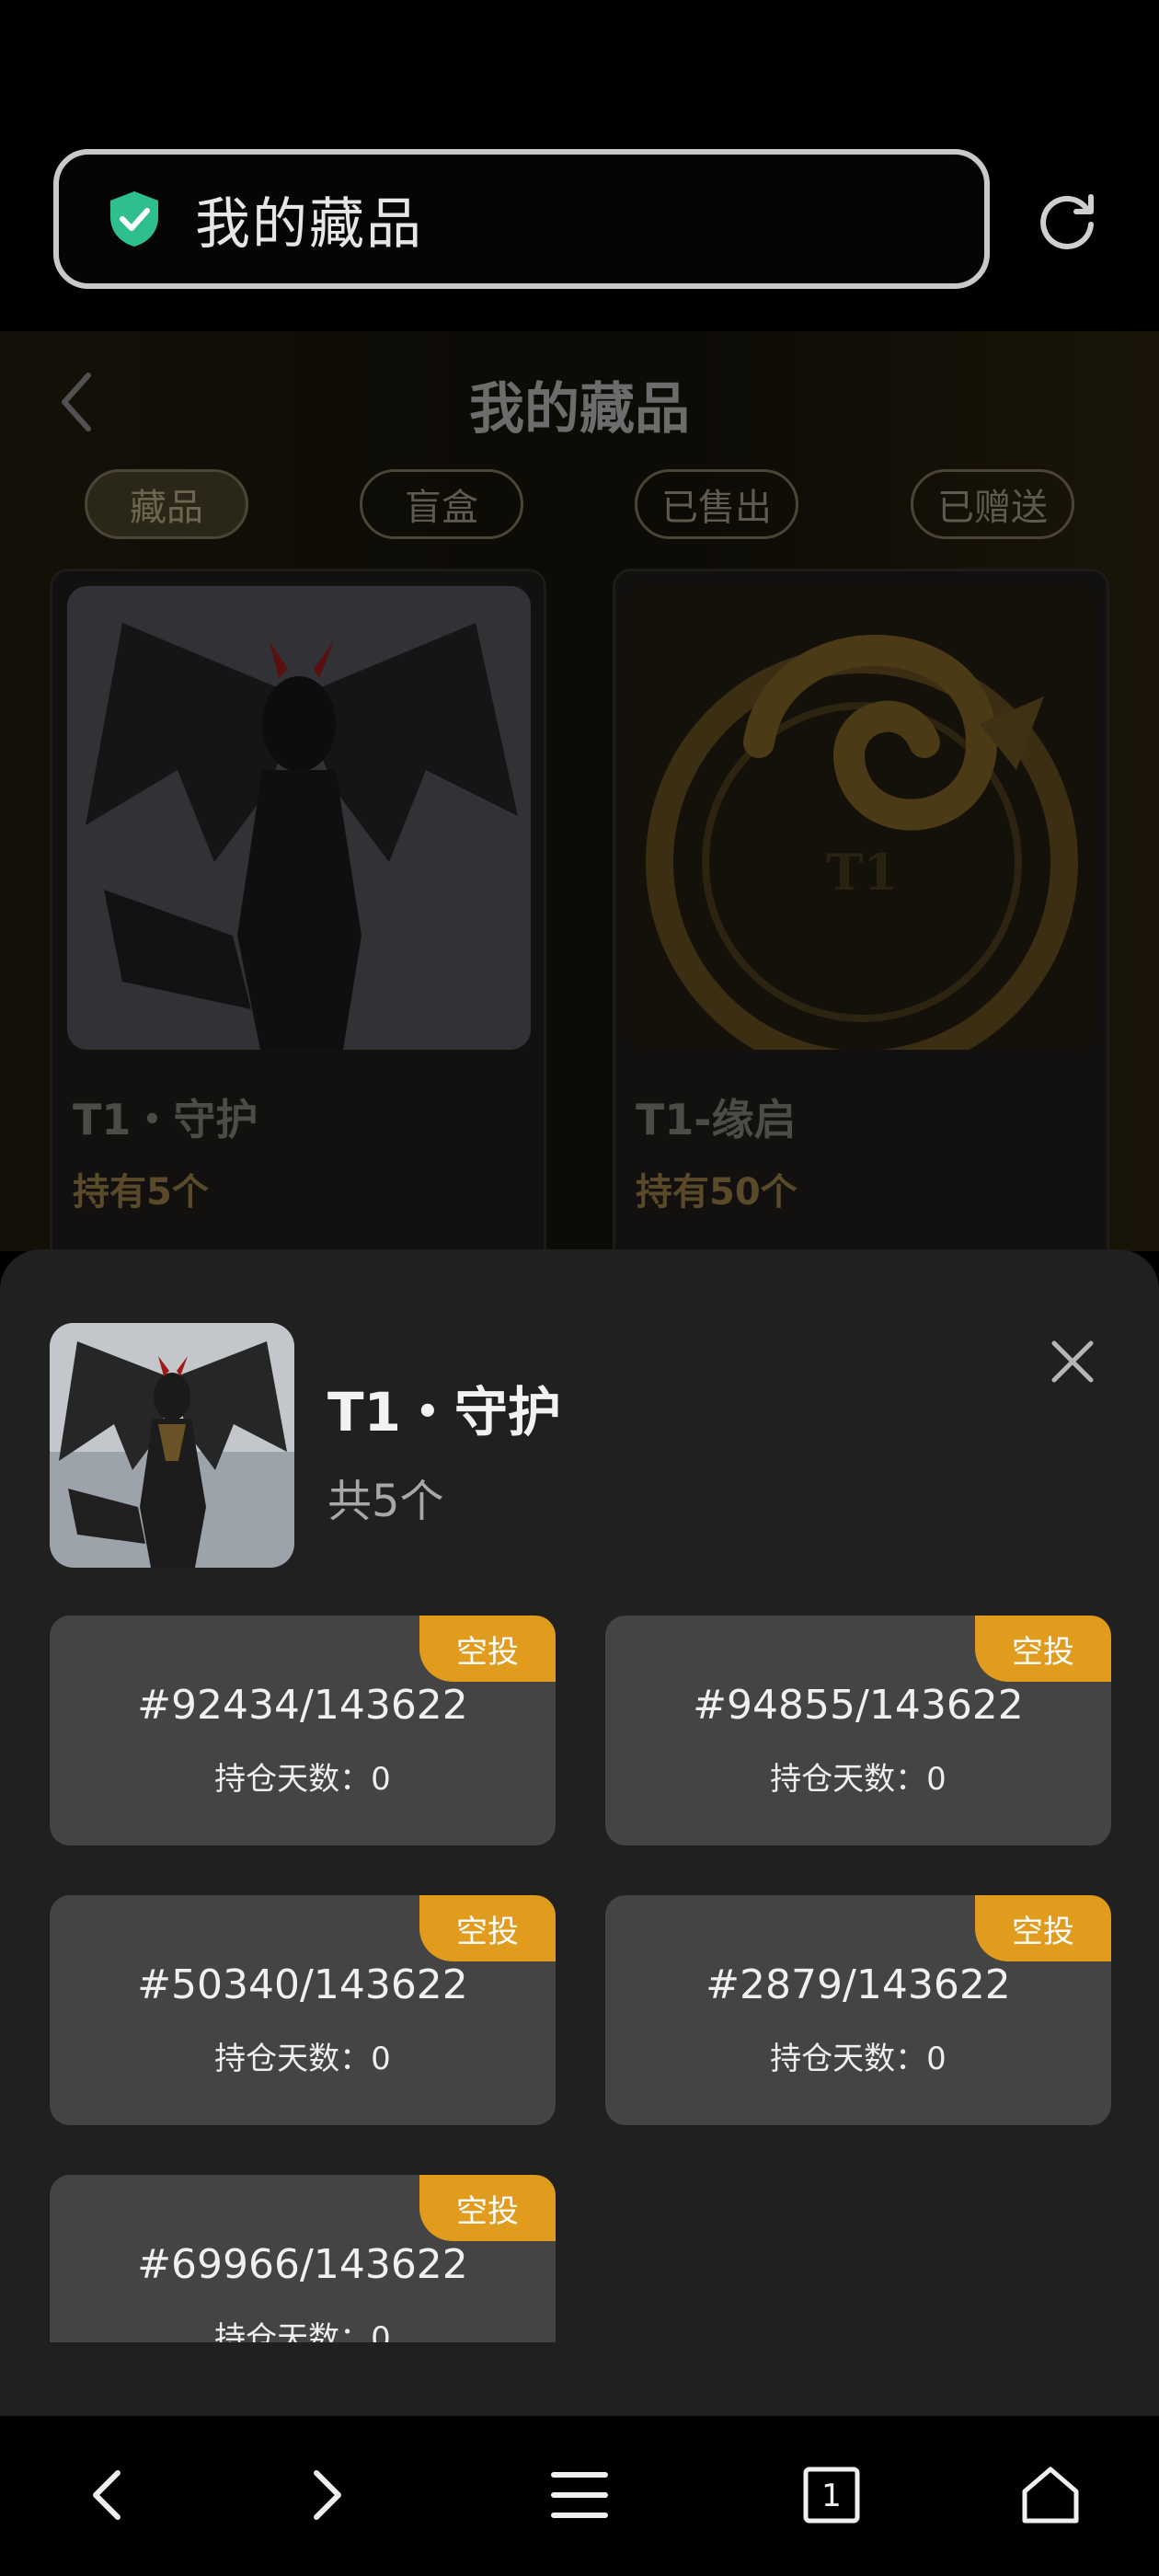  I want to click on number-card: 空投 #50340/143622 持仓天数：0, so click(303, 2010).